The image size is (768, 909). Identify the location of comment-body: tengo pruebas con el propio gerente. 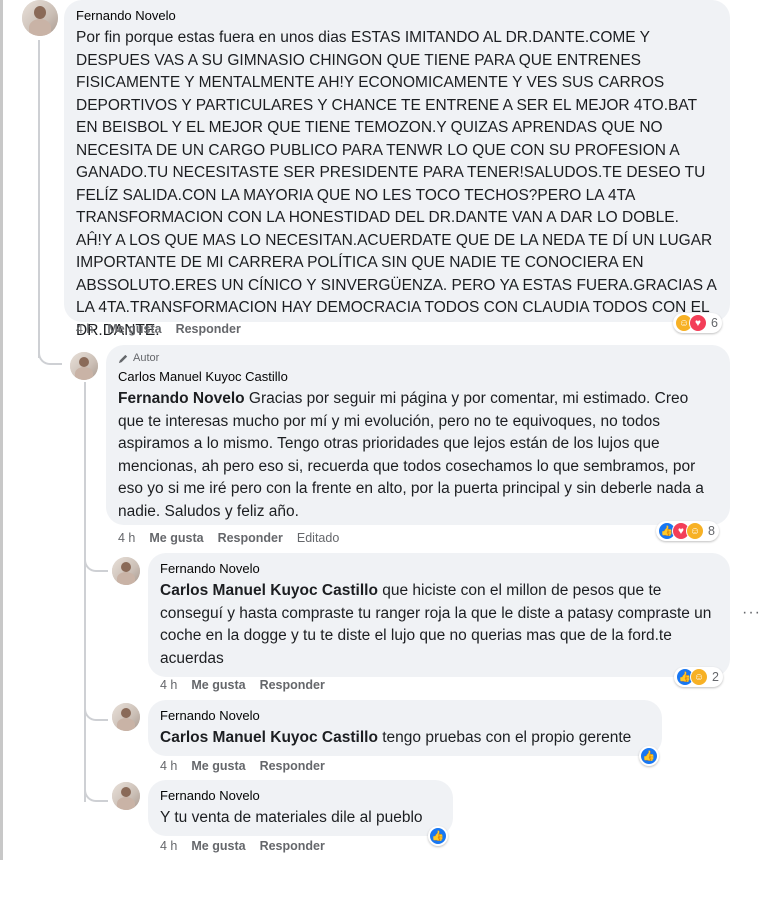
(504, 737).